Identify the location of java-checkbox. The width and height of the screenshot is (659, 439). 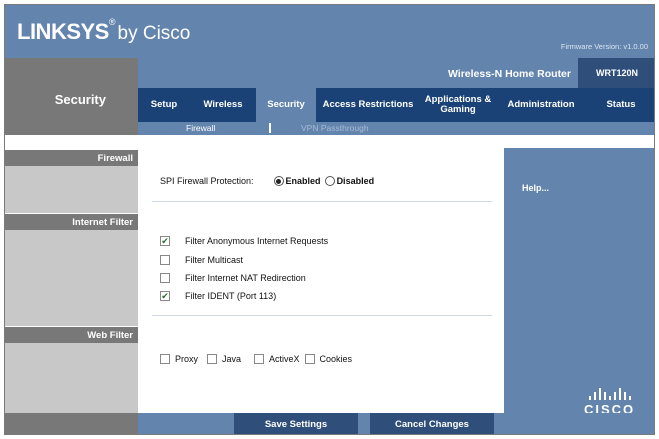
(212, 359).